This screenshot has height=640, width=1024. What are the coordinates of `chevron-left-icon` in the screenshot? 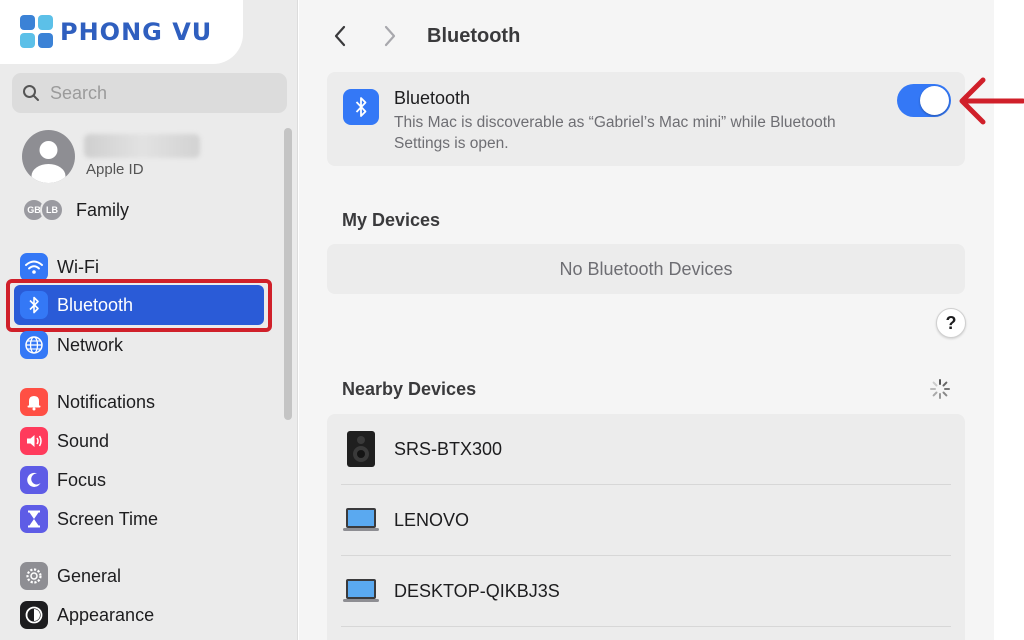 It's located at (340, 36).